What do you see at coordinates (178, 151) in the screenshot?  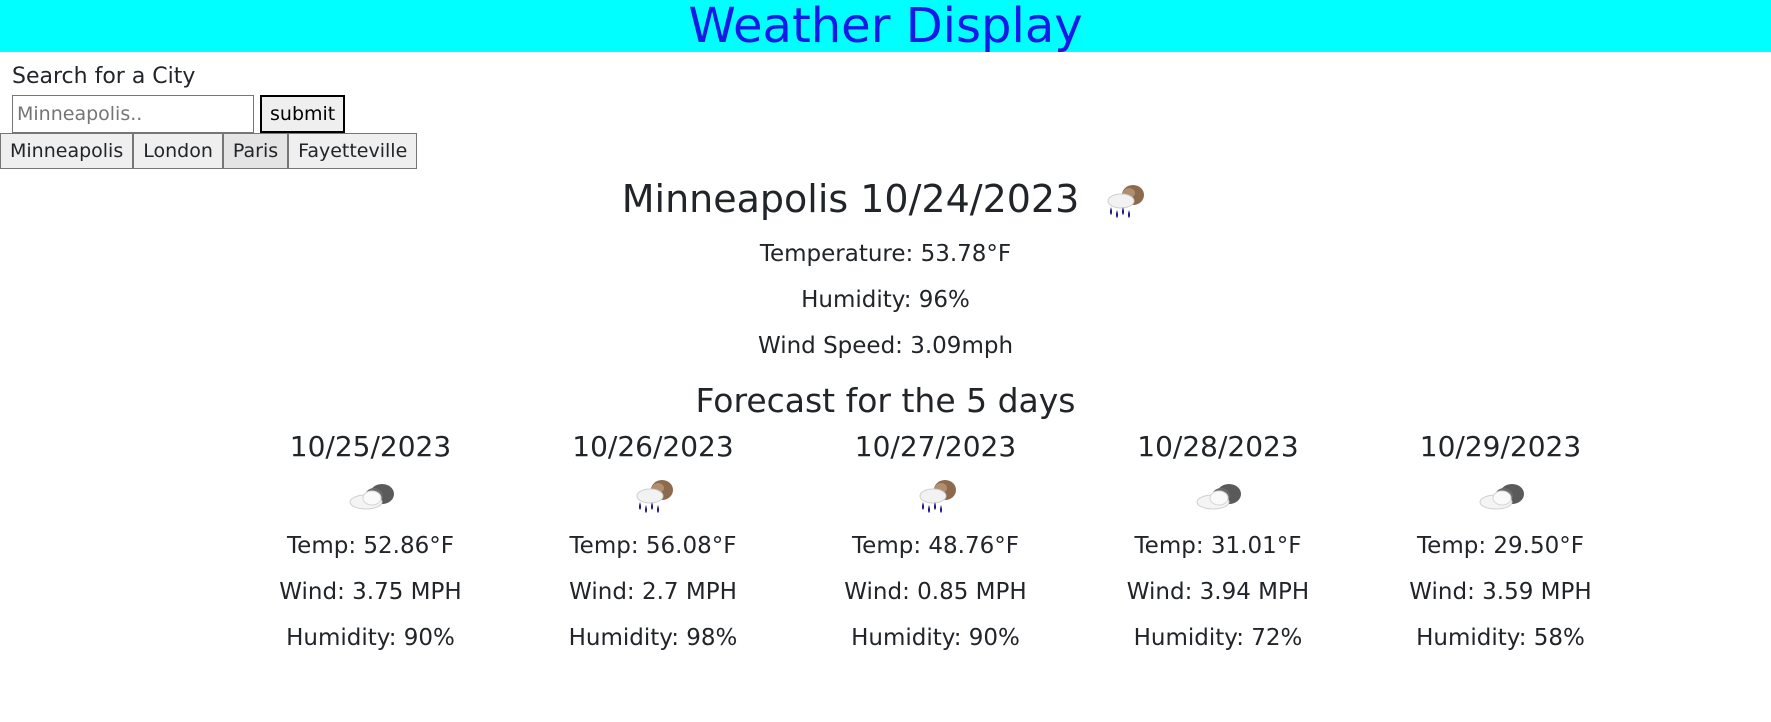 I see `history-button-london: London` at bounding box center [178, 151].